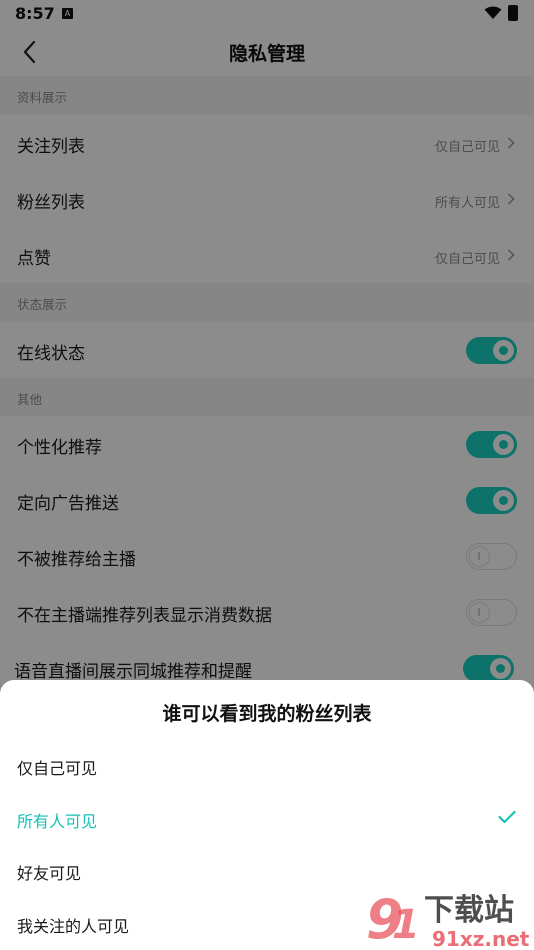  Describe the element at coordinates (267, 819) in the screenshot. I see `option-everyone: 所有人可见` at that location.